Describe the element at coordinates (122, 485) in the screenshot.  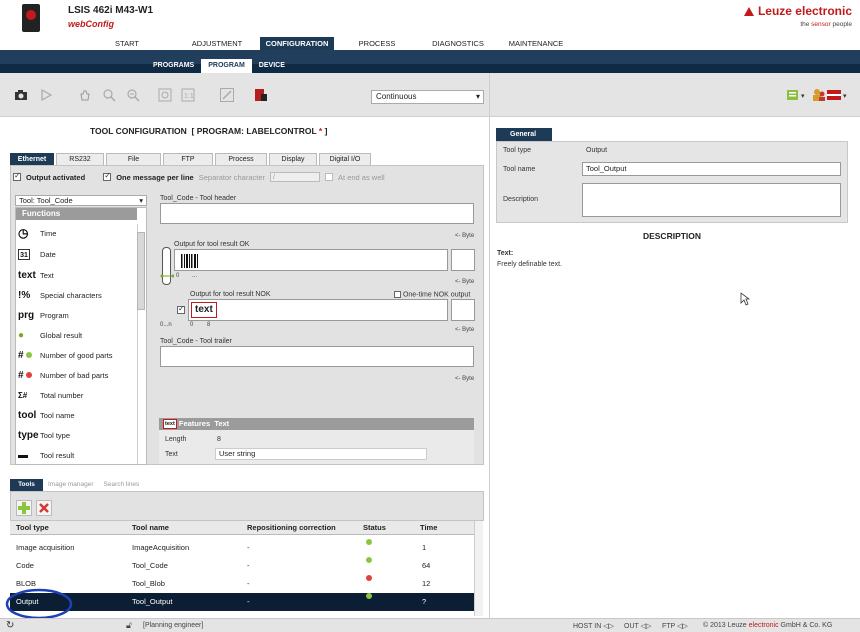
I see `tab-search-lines: Search lines` at that location.